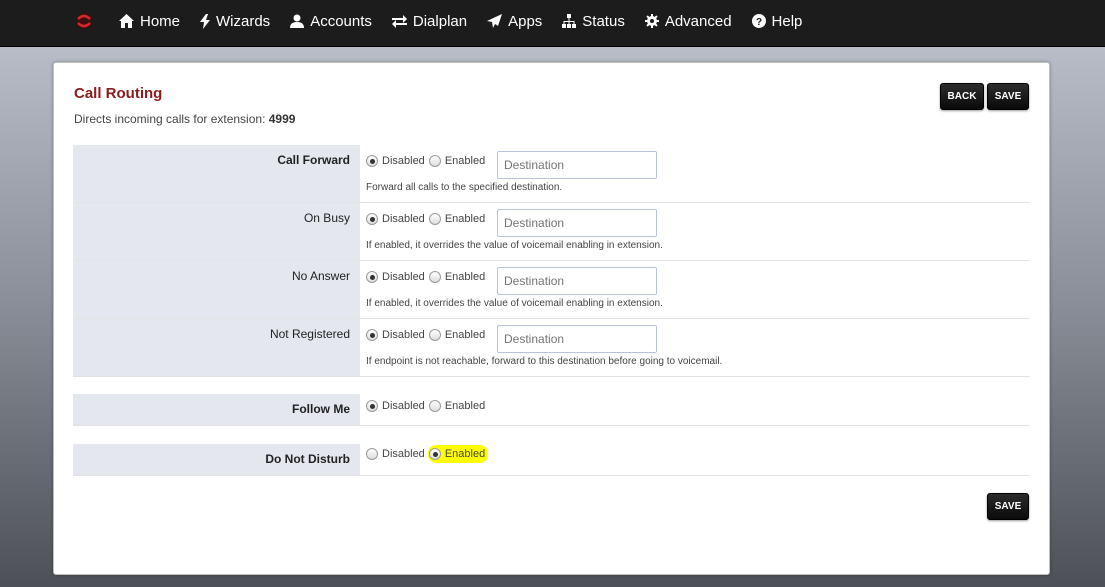 The width and height of the screenshot is (1105, 587). I want to click on gear-icon, so click(651, 21).